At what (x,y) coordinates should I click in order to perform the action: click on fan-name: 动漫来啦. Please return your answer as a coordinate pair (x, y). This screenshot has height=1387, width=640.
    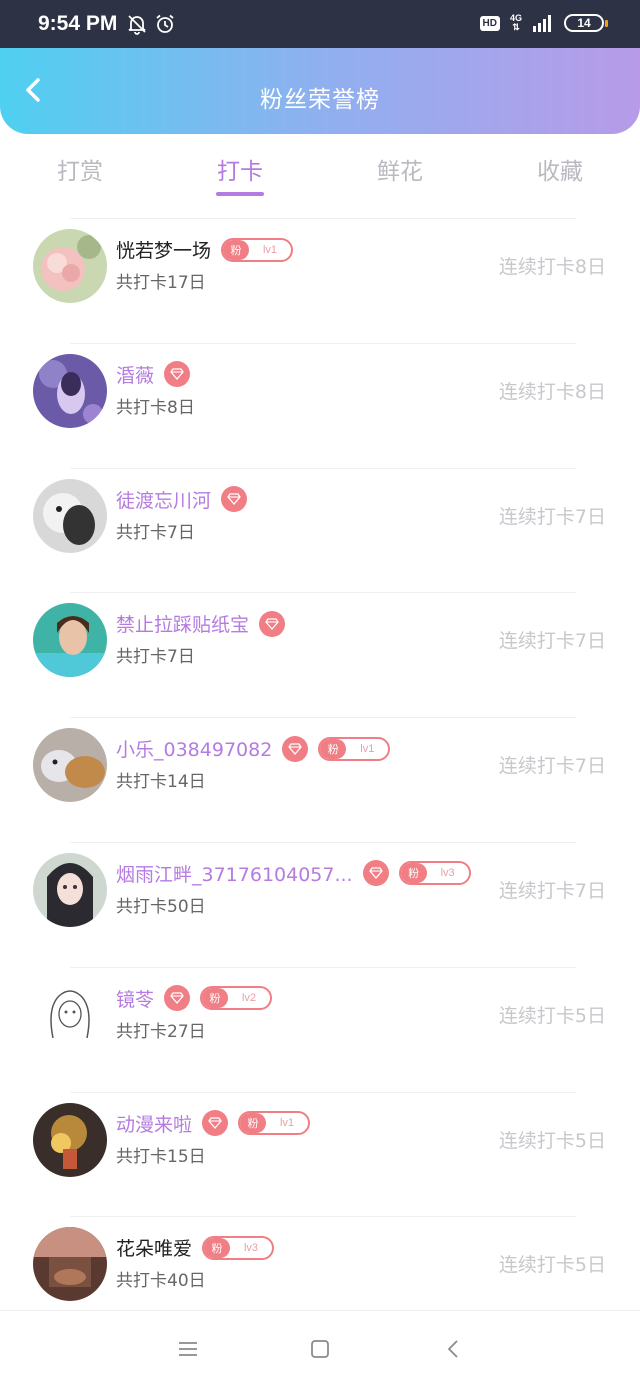
    Looking at the image, I should click on (154, 1123).